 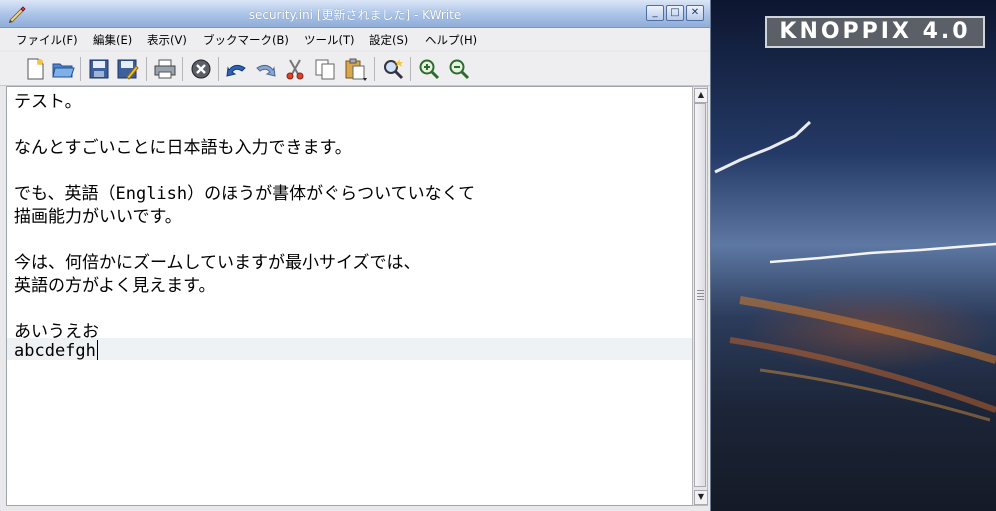 What do you see at coordinates (244, 191) in the screenshot?
I see `editor-line: でも、英語（English）のほうが書体がぐらついていなくて` at bounding box center [244, 191].